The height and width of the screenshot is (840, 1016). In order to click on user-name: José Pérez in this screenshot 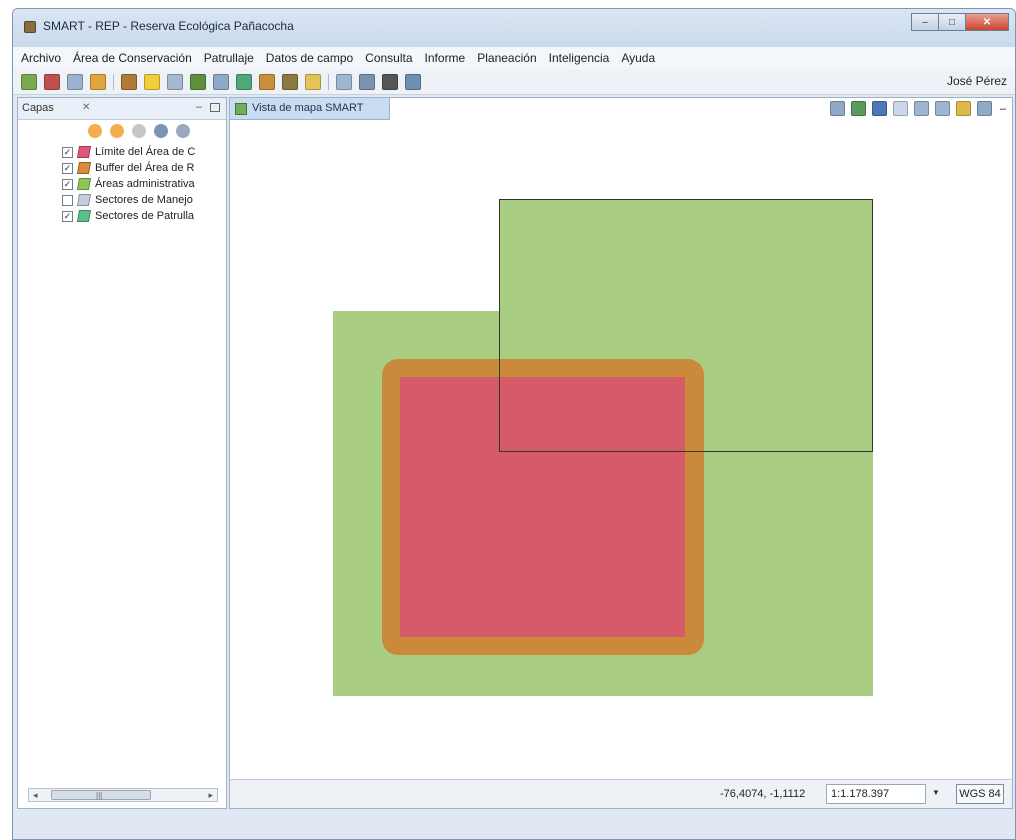, I will do `click(976, 81)`.